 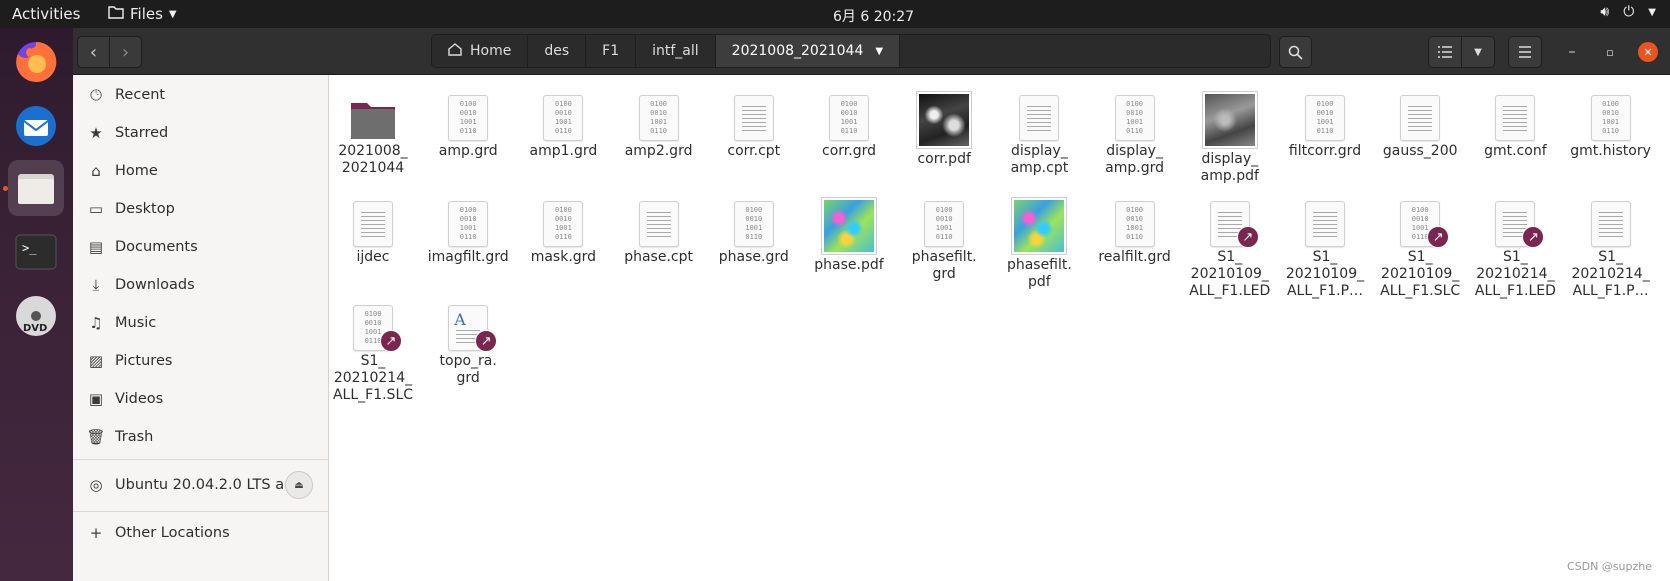 What do you see at coordinates (36, 126) in the screenshot?
I see `thunderbird-launcher` at bounding box center [36, 126].